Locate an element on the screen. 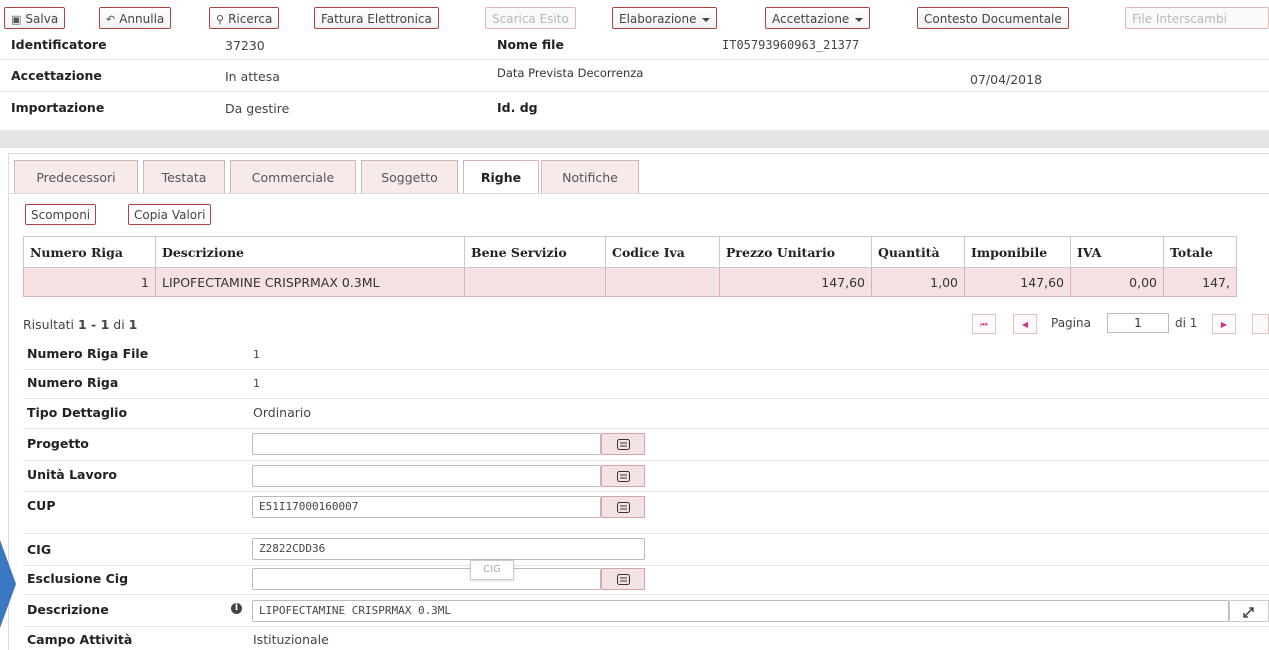  tab-predecessori: Predecessori is located at coordinates (76, 176).